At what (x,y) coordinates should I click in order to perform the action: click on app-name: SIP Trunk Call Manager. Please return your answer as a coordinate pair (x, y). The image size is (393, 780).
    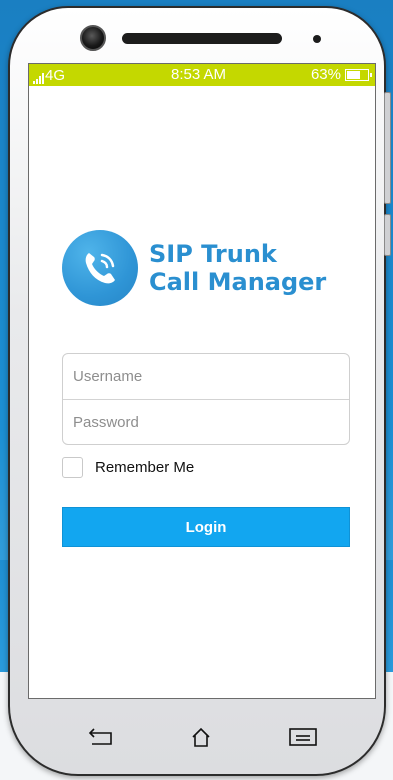
    Looking at the image, I should click on (237, 268).